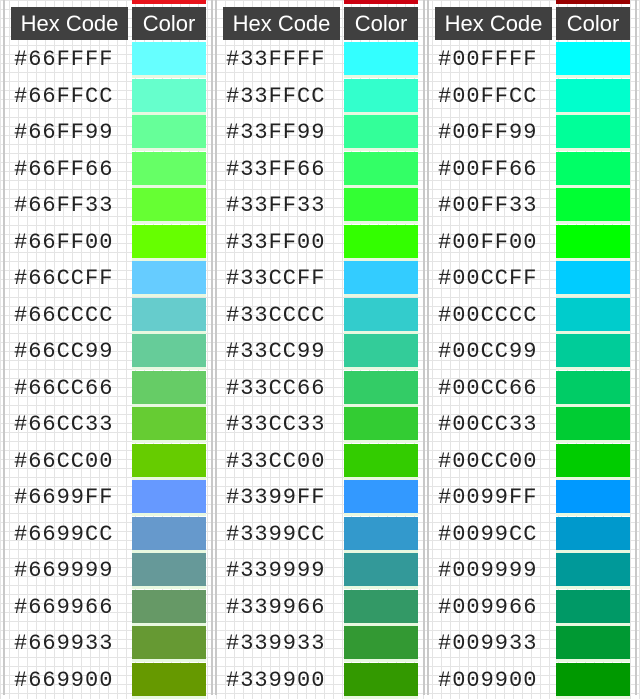 The height and width of the screenshot is (699, 640). What do you see at coordinates (320, 425) in the screenshot?
I see `color-row: #33CC33` at bounding box center [320, 425].